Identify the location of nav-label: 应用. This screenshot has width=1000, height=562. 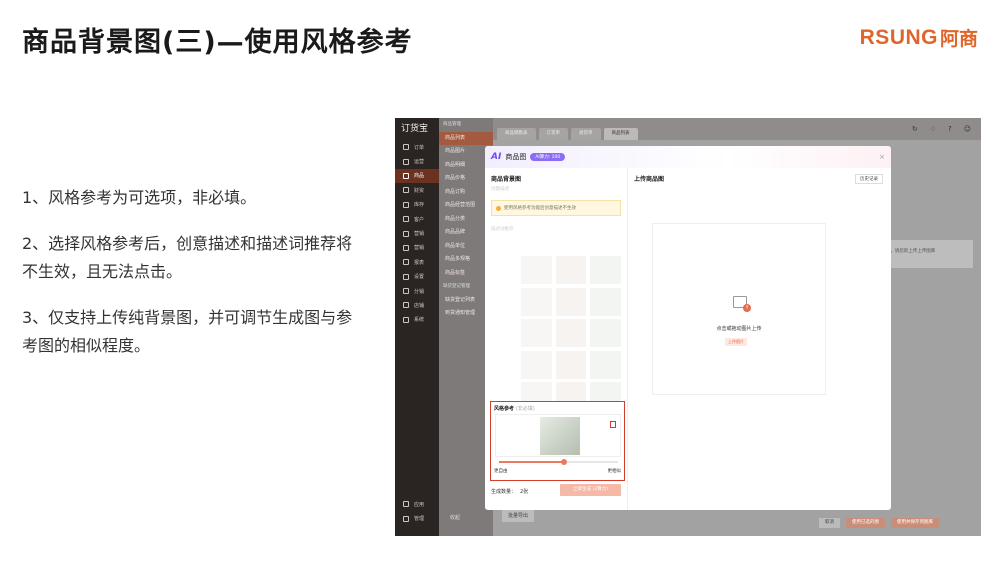
(419, 504).